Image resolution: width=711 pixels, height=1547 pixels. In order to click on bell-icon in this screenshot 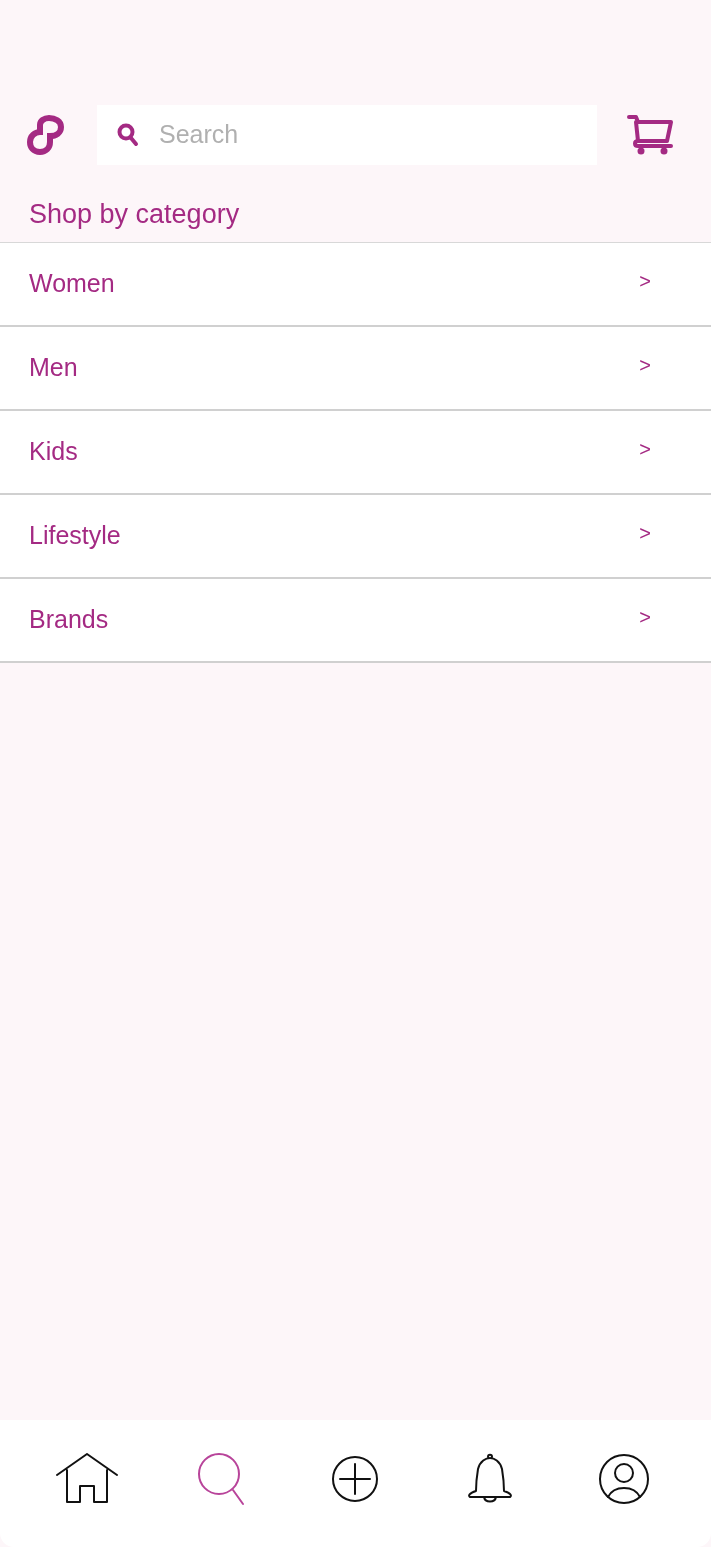, I will do `click(489, 1478)`.